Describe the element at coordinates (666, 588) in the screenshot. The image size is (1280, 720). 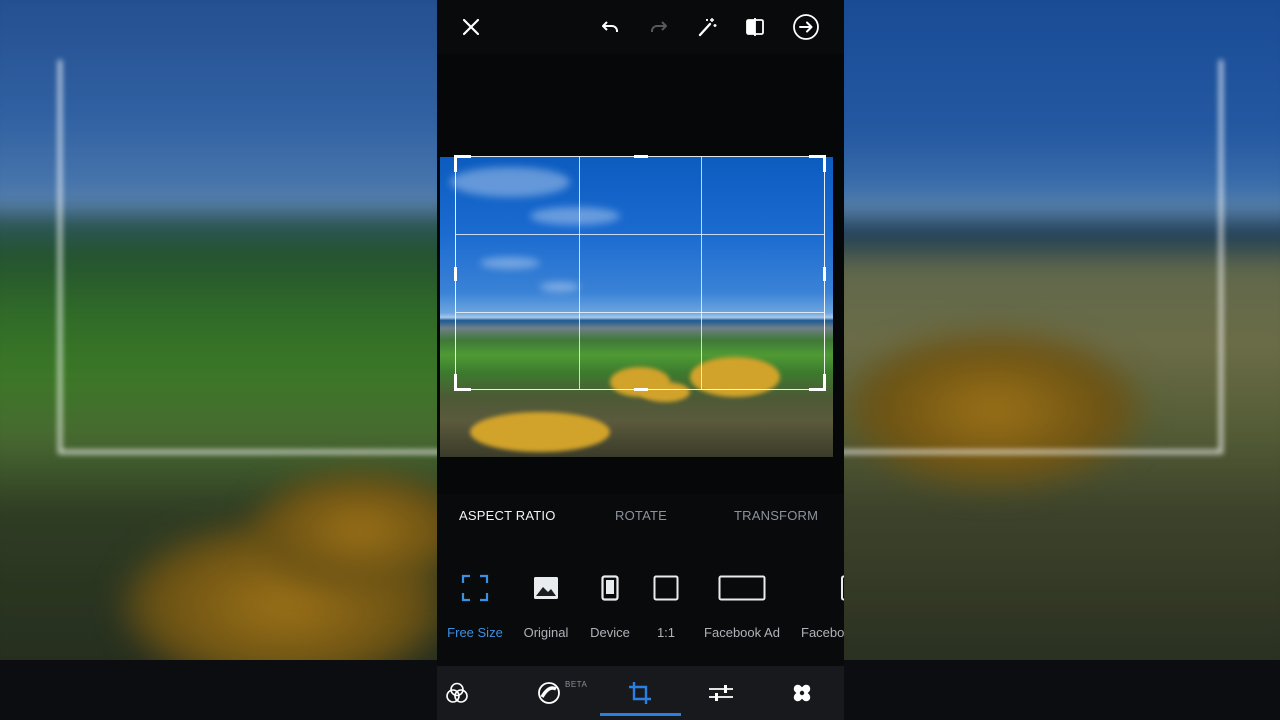
I see `square-icon` at that location.